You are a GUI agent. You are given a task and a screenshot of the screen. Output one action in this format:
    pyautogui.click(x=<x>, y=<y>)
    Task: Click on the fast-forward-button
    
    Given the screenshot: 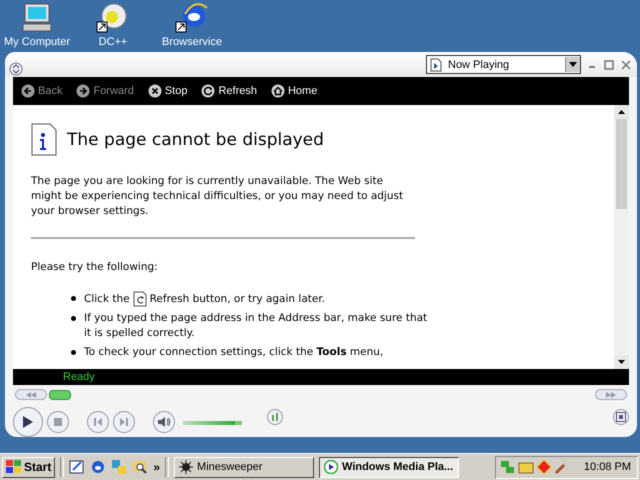 What is the action you would take?
    pyautogui.click(x=611, y=394)
    